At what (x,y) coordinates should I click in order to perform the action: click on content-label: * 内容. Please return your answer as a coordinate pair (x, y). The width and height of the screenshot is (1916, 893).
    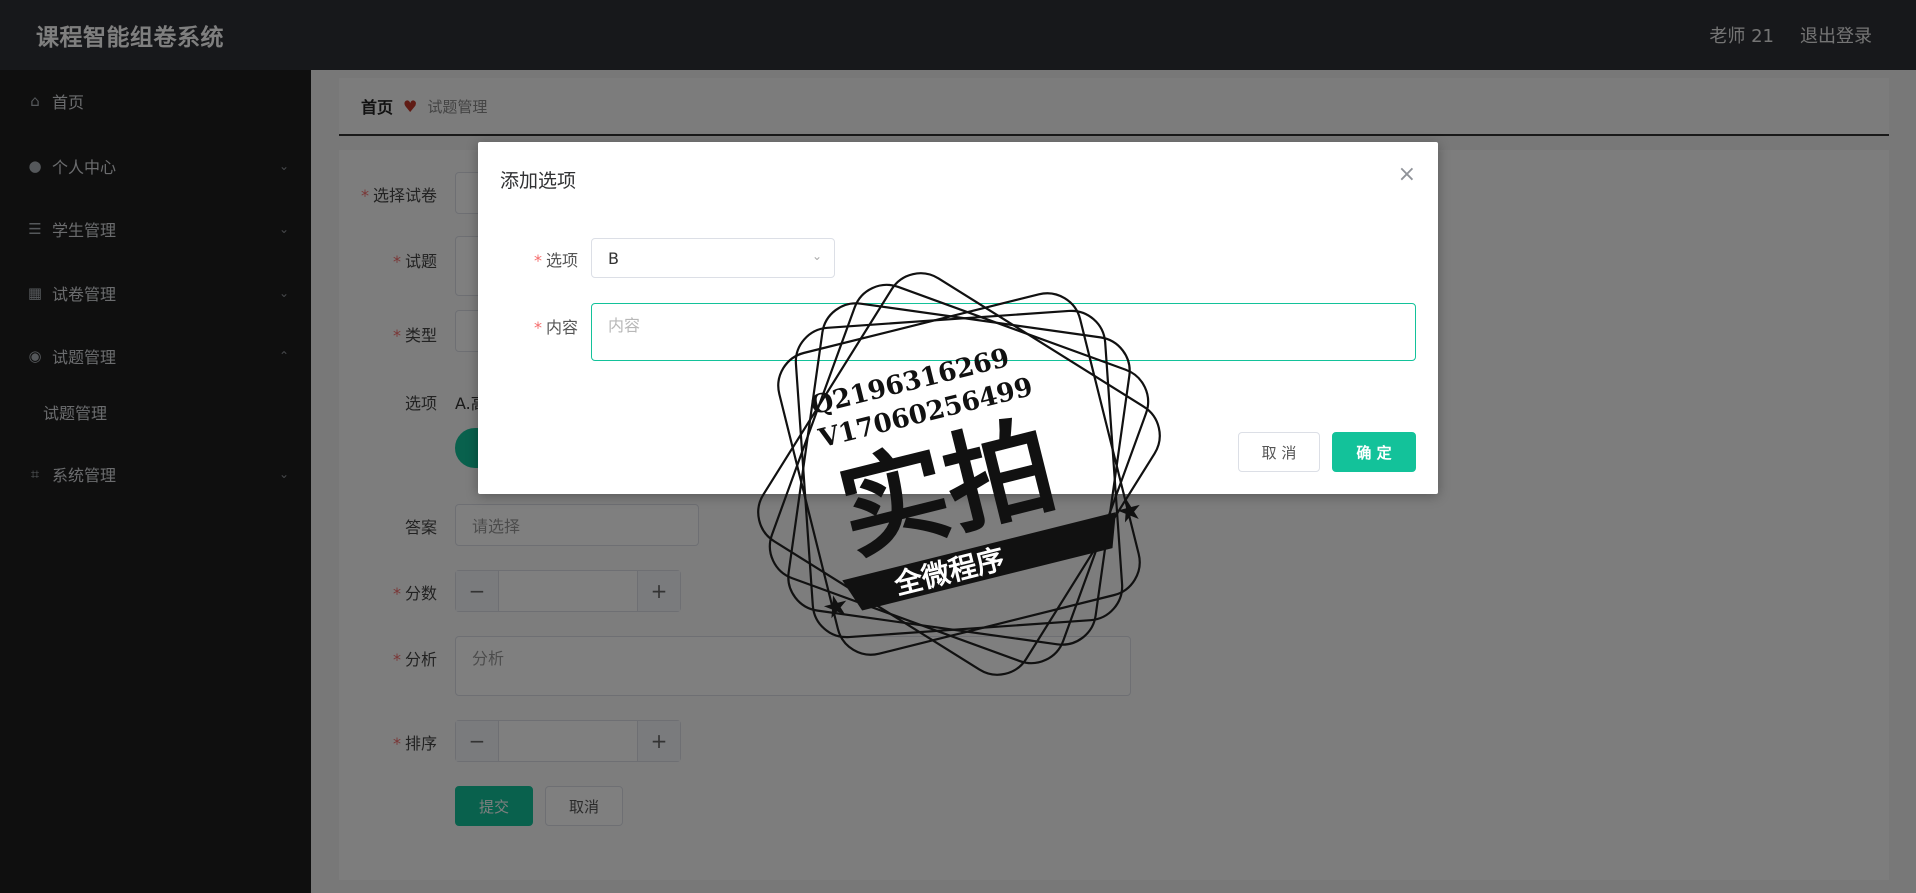
    Looking at the image, I should click on (555, 327).